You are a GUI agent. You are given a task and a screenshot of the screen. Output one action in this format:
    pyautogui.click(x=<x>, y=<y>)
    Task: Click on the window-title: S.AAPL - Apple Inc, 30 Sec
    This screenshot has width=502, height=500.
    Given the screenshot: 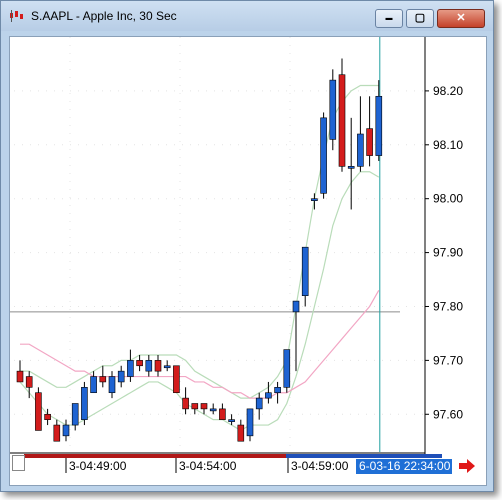 What is the action you would take?
    pyautogui.click(x=104, y=16)
    